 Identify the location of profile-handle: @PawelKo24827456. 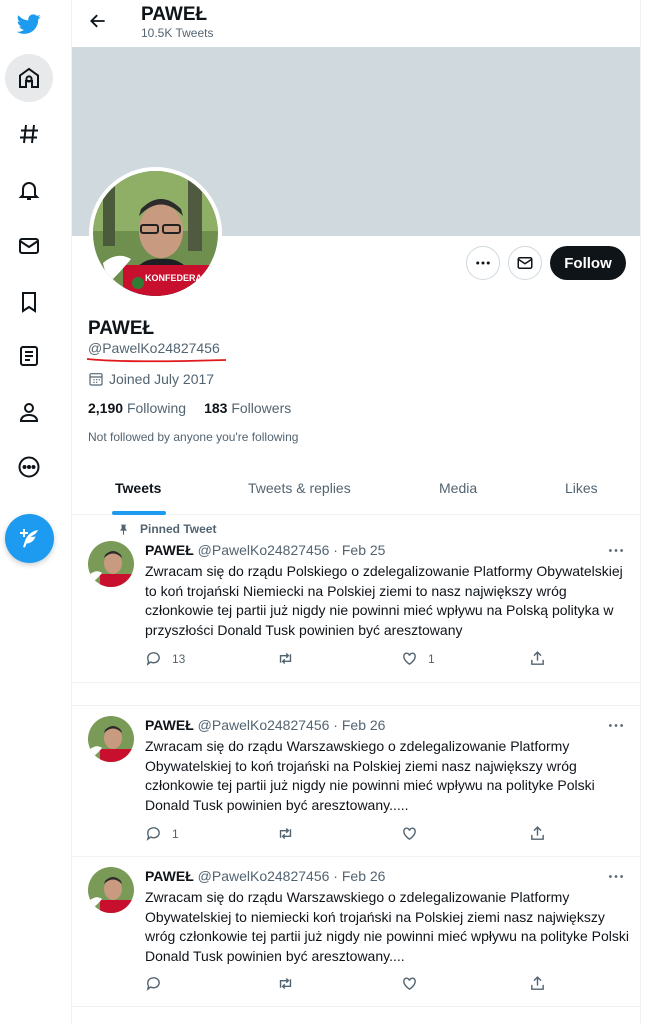
(154, 348).